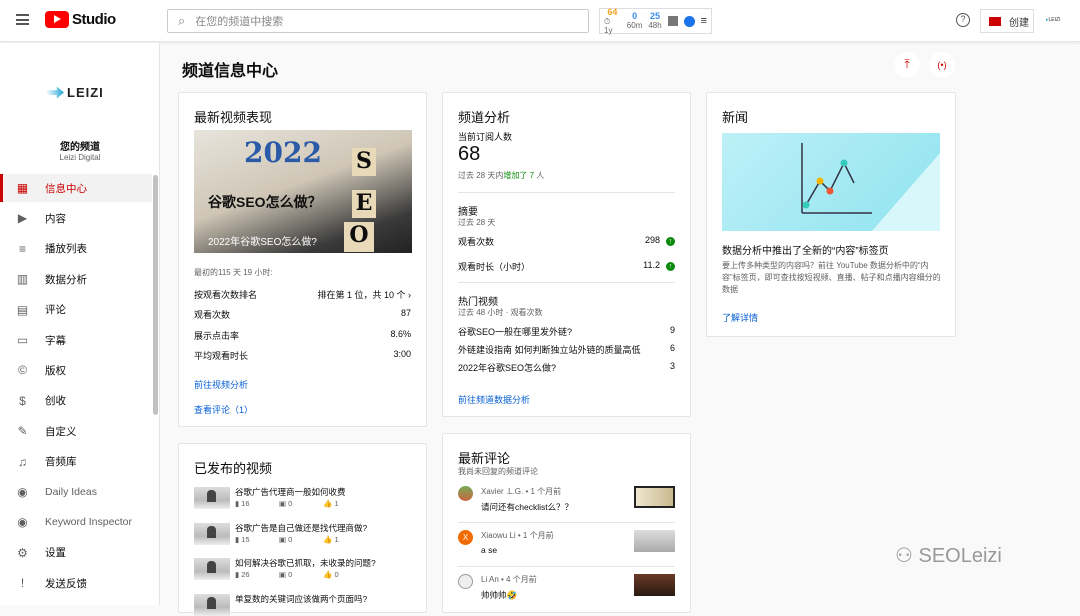 The image size is (1080, 616). Describe the element at coordinates (76, 401) in the screenshot. I see `sidebar-item-7: $ 创收` at that location.